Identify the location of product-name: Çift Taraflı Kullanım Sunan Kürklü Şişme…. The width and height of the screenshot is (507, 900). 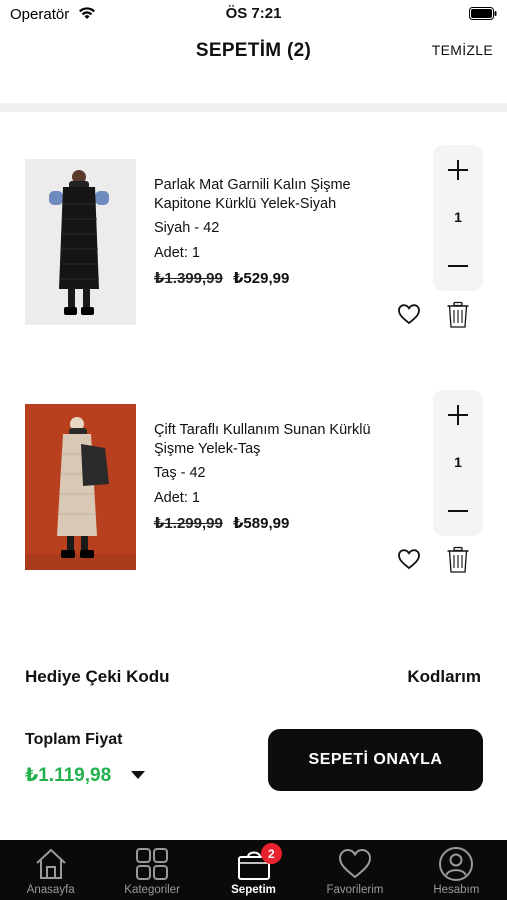
(269, 440).